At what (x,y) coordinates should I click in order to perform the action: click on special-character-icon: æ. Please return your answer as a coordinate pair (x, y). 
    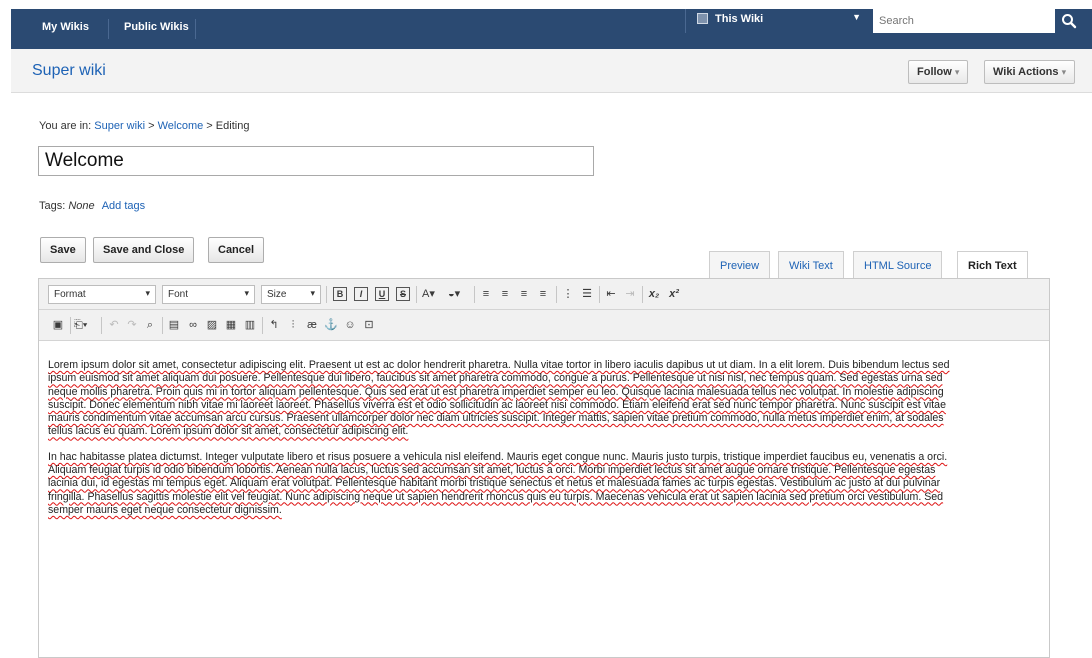
    Looking at the image, I should click on (312, 325).